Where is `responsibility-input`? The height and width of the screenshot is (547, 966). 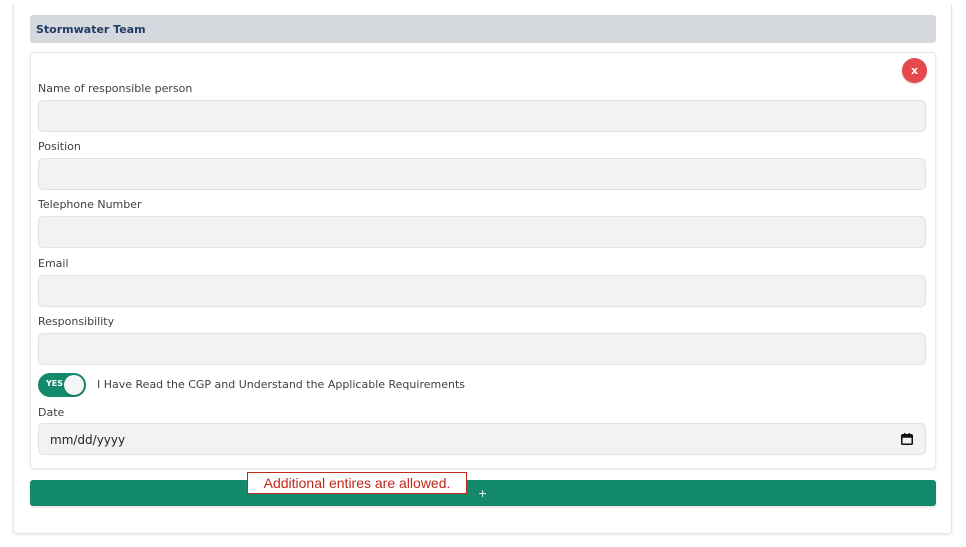 responsibility-input is located at coordinates (482, 349).